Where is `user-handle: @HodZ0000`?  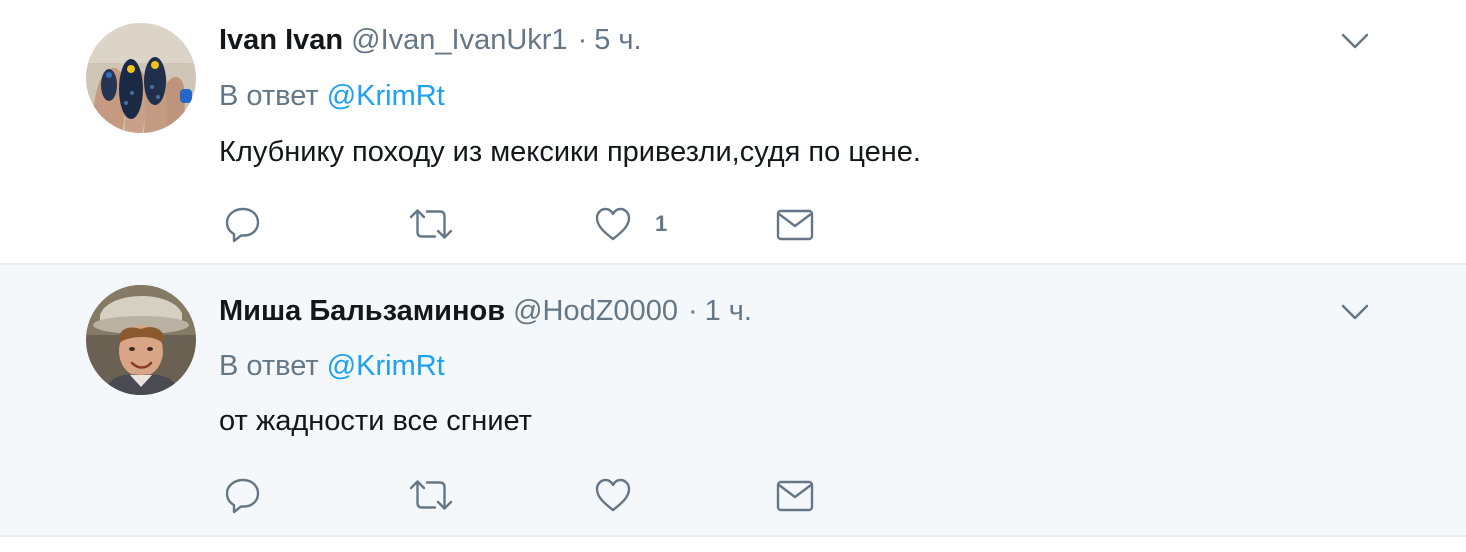 user-handle: @HodZ0000 is located at coordinates (595, 311).